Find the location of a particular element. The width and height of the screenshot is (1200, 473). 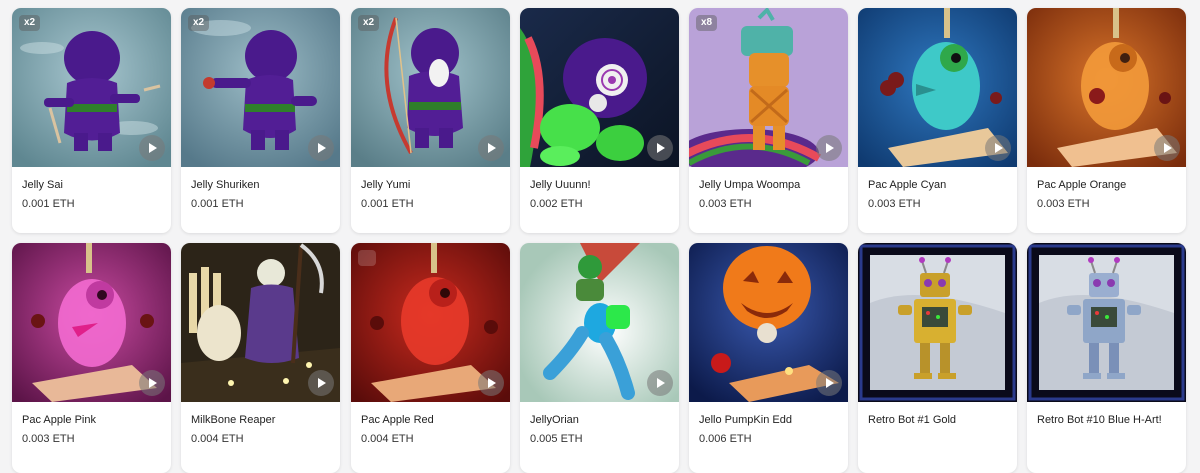

nft-name: Pac Apple Red is located at coordinates (397, 420).